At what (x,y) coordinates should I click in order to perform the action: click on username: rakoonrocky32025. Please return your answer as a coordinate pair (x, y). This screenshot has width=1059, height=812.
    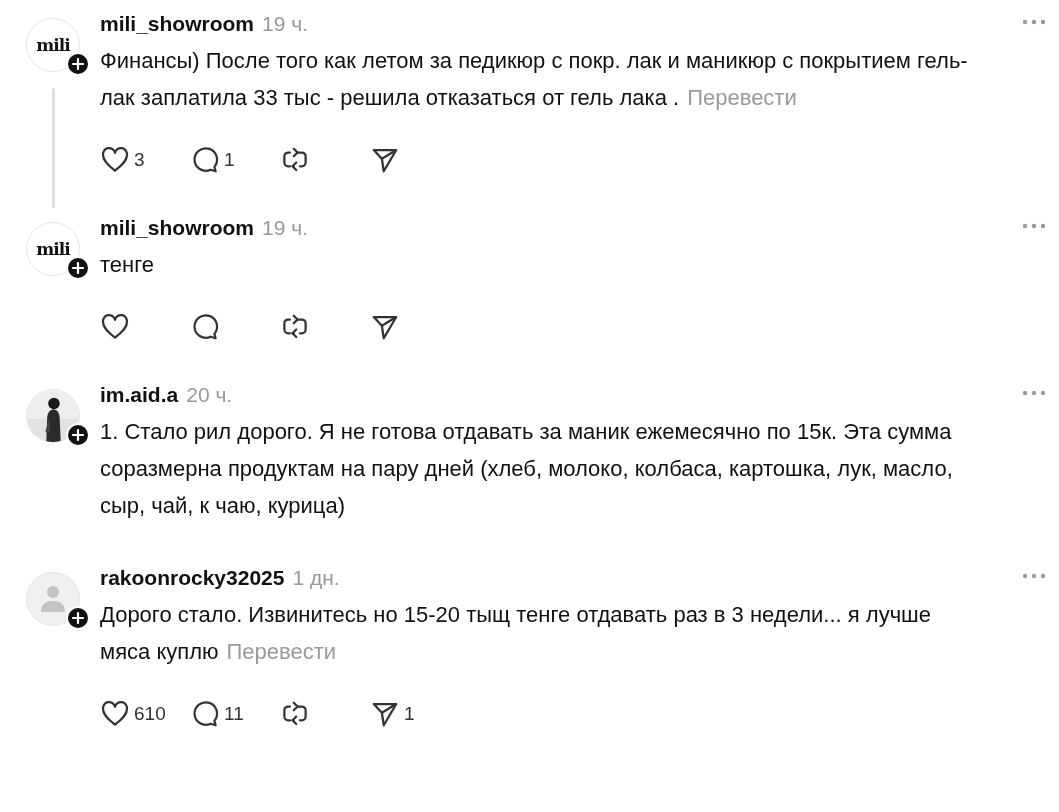
    Looking at the image, I should click on (192, 578).